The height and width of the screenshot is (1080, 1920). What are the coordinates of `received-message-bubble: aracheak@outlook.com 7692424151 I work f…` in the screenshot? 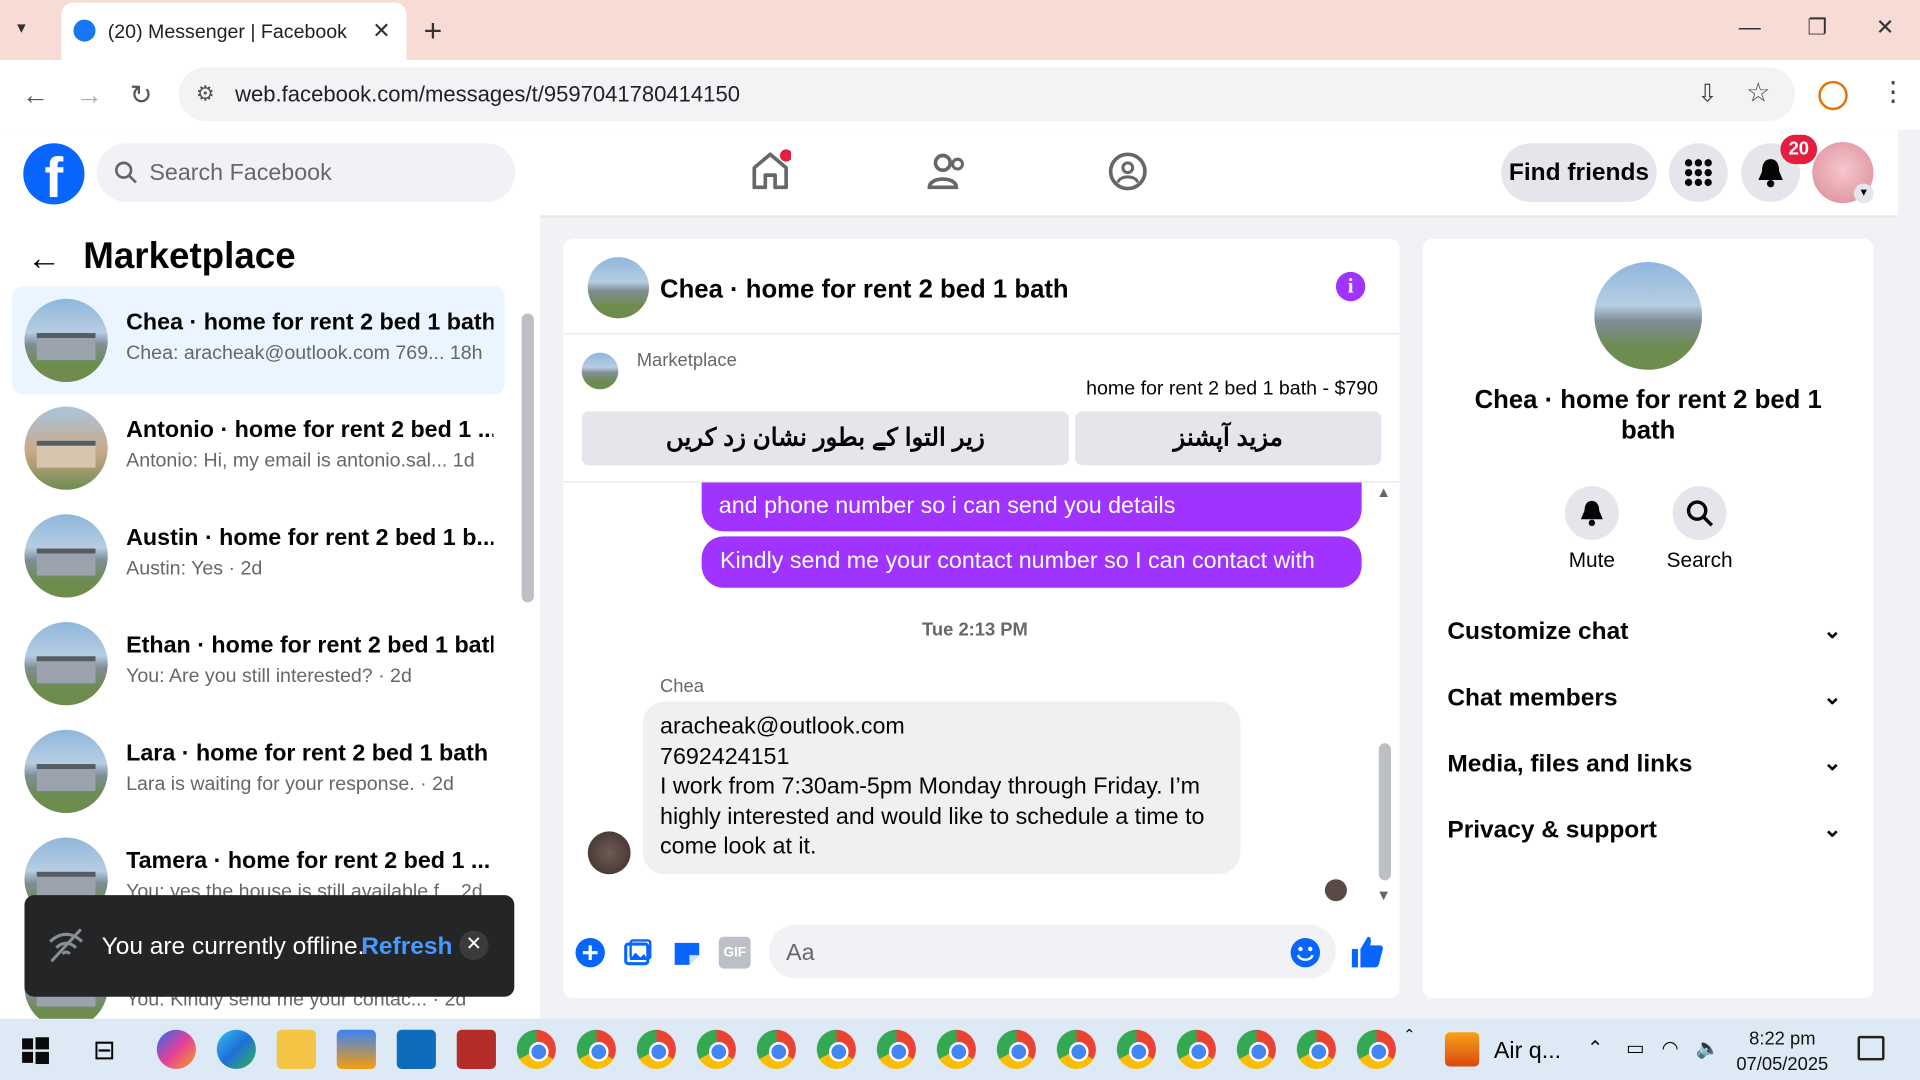 It's located at (941, 788).